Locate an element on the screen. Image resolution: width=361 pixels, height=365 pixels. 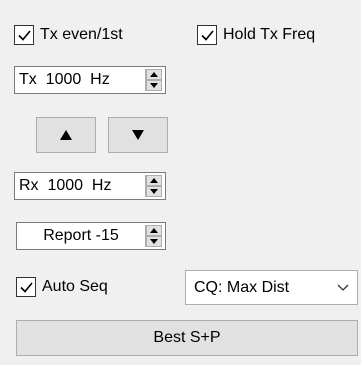
auto-seq-label: Auto Seq is located at coordinates (75, 286).